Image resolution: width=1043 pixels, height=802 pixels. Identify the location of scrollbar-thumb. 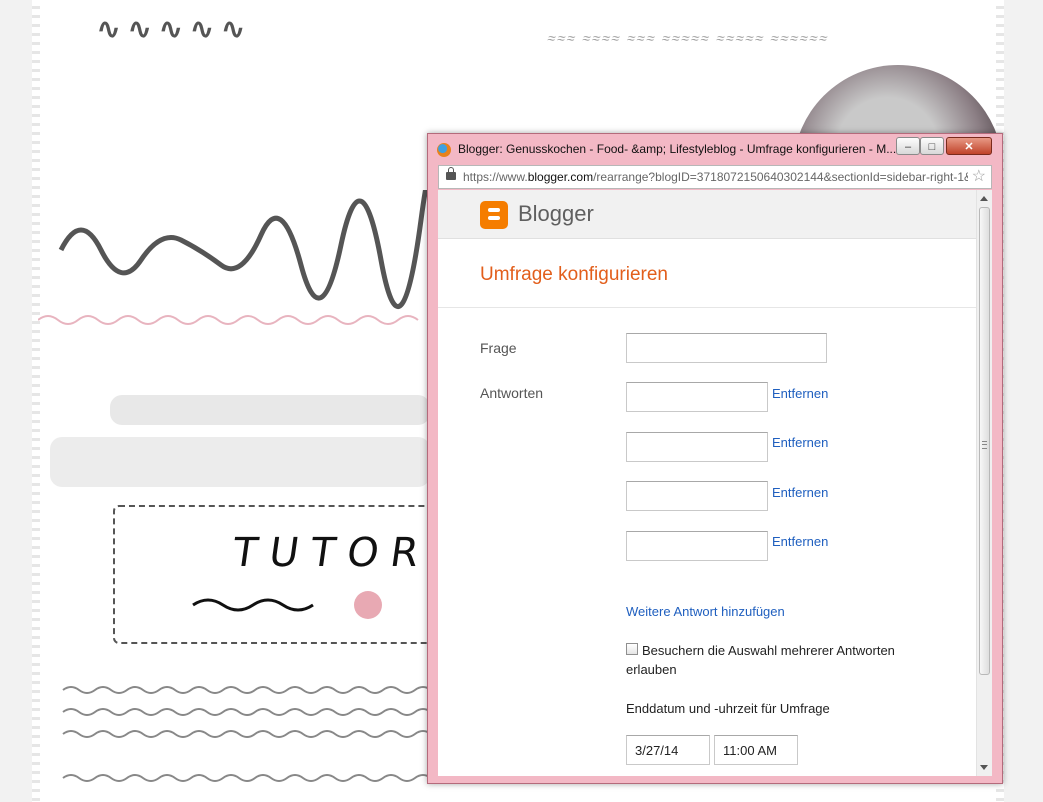
(984, 441).